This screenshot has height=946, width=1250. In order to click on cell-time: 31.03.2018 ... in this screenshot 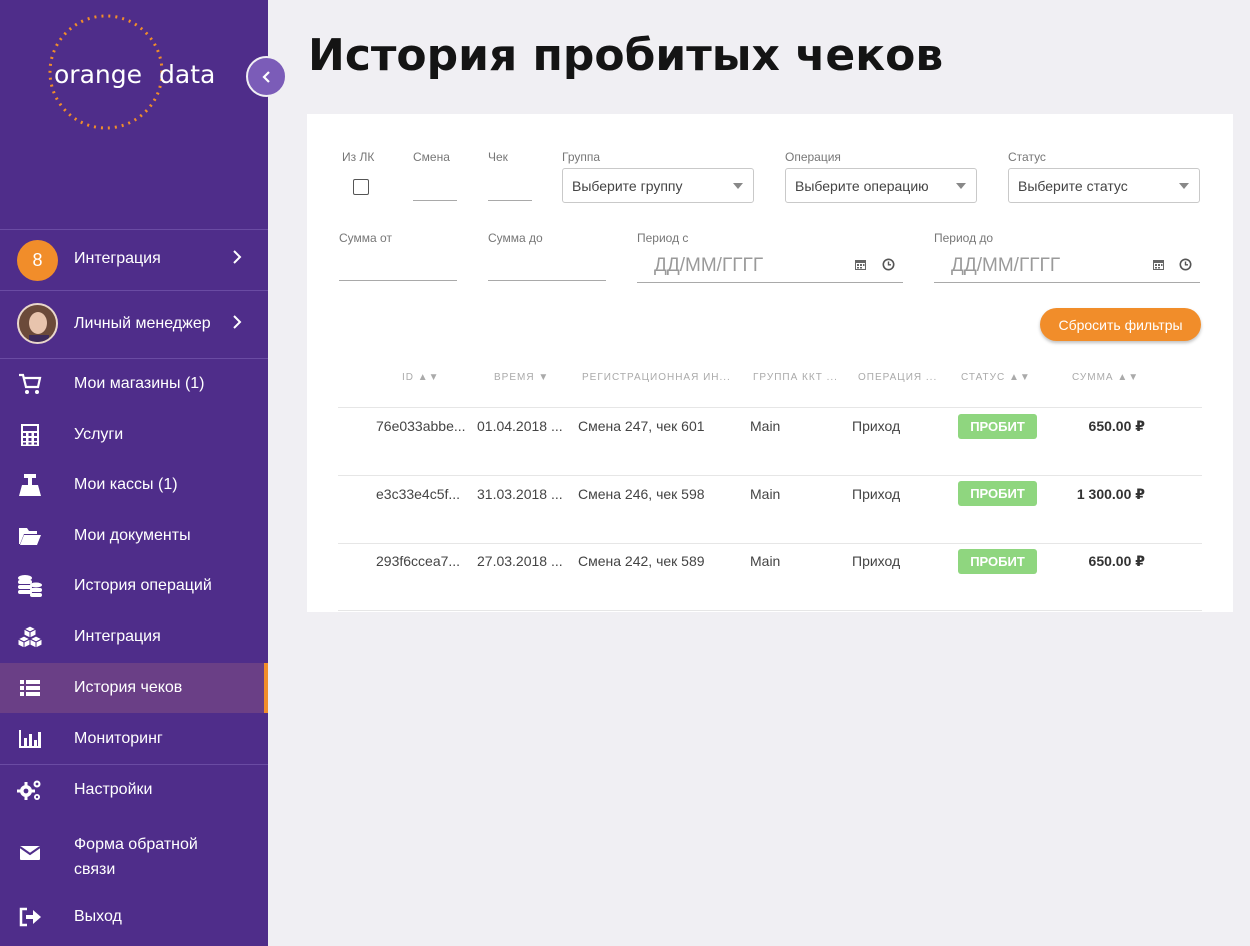, I will do `click(520, 494)`.